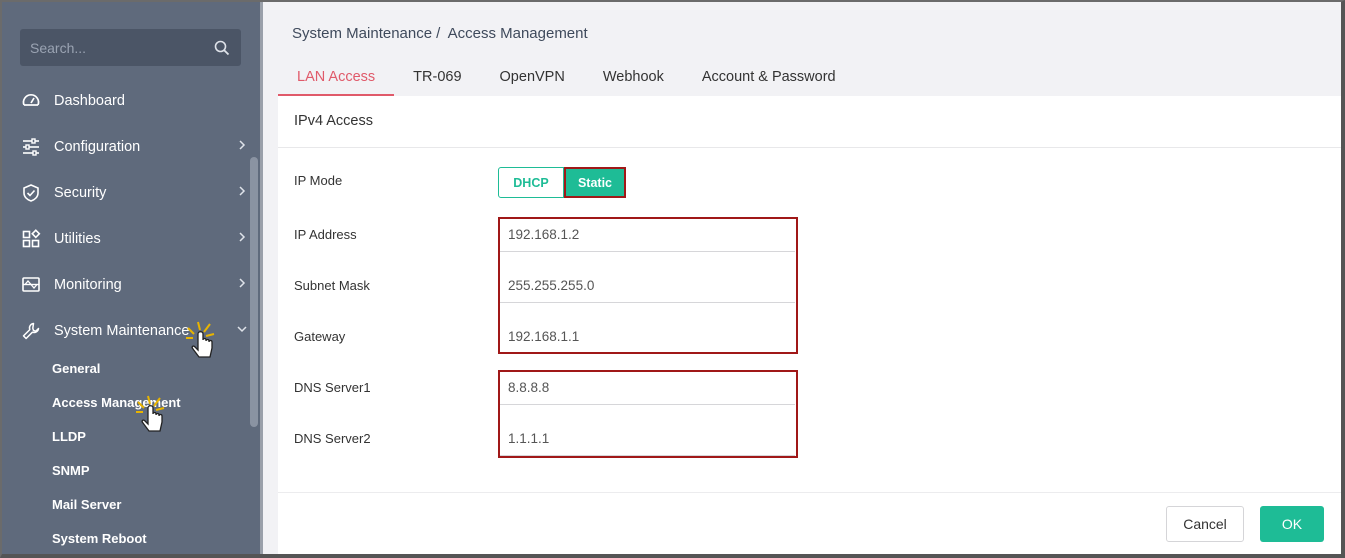  Describe the element at coordinates (131, 193) in the screenshot. I see `sidebar-item-security: Security` at that location.